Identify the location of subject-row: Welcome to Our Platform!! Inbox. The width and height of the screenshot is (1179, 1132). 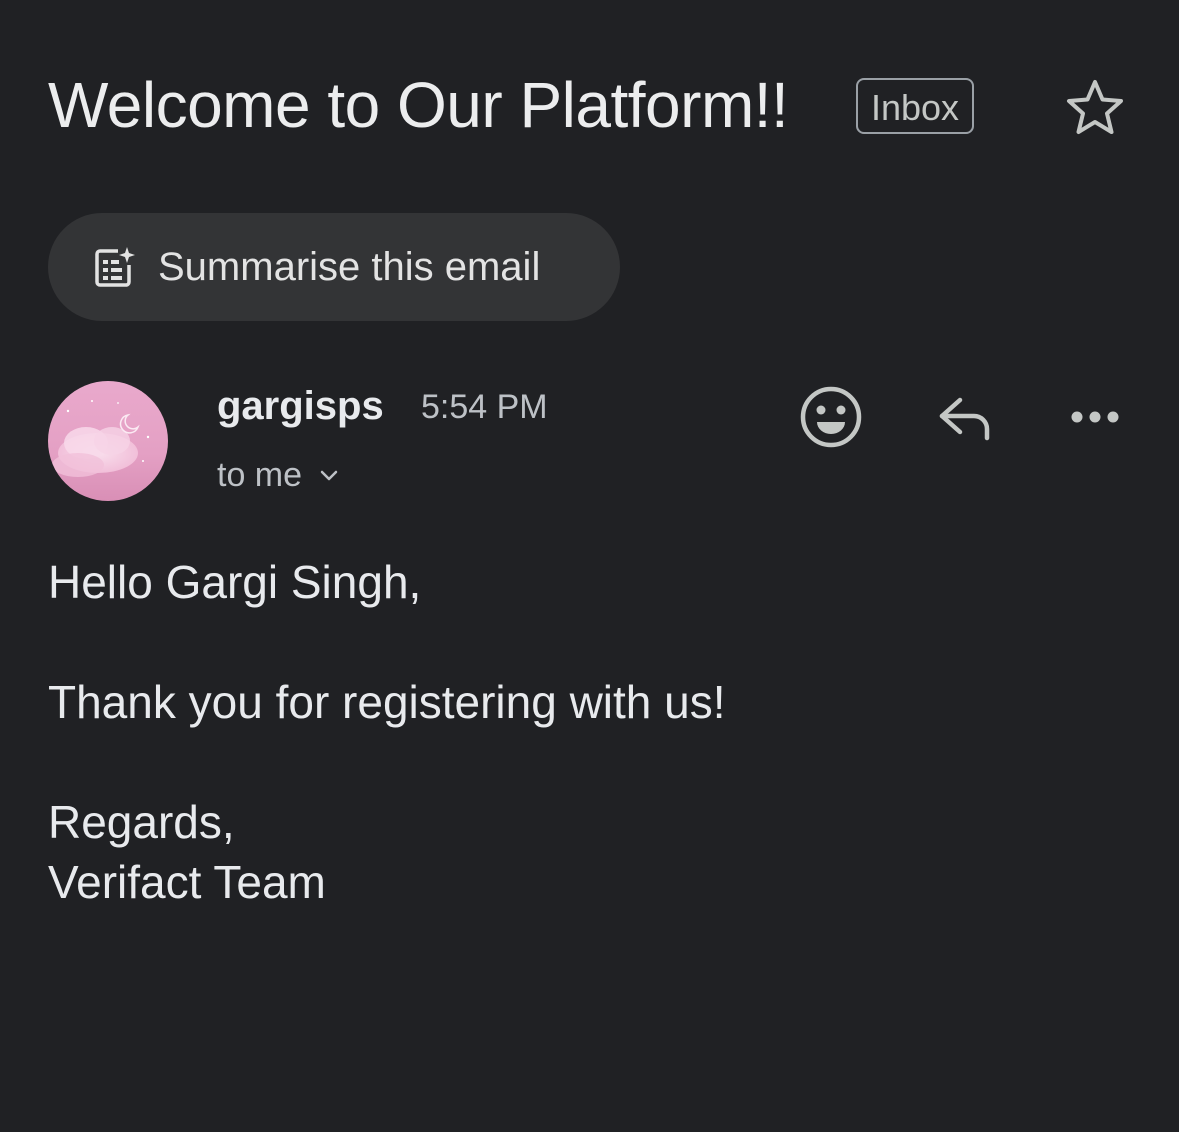
(593, 107).